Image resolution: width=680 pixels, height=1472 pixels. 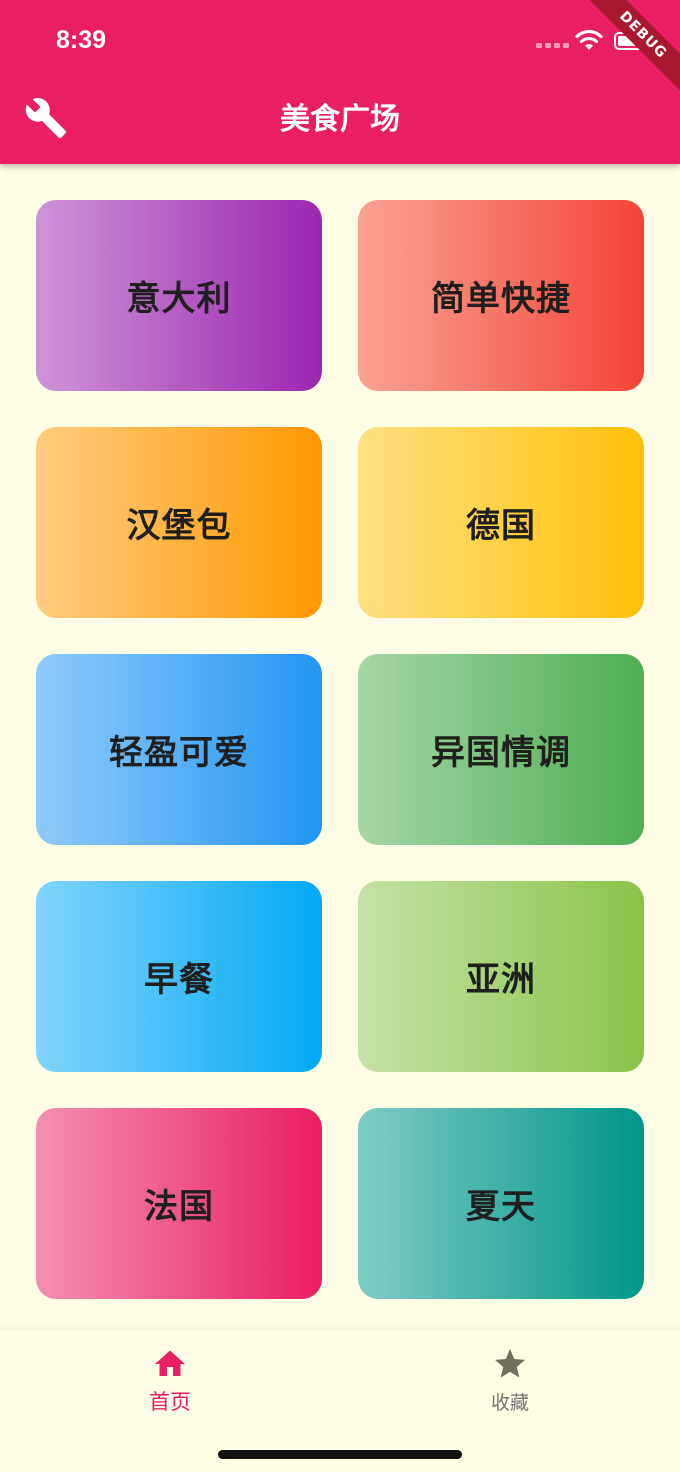 I want to click on wifi-icon, so click(x=589, y=39).